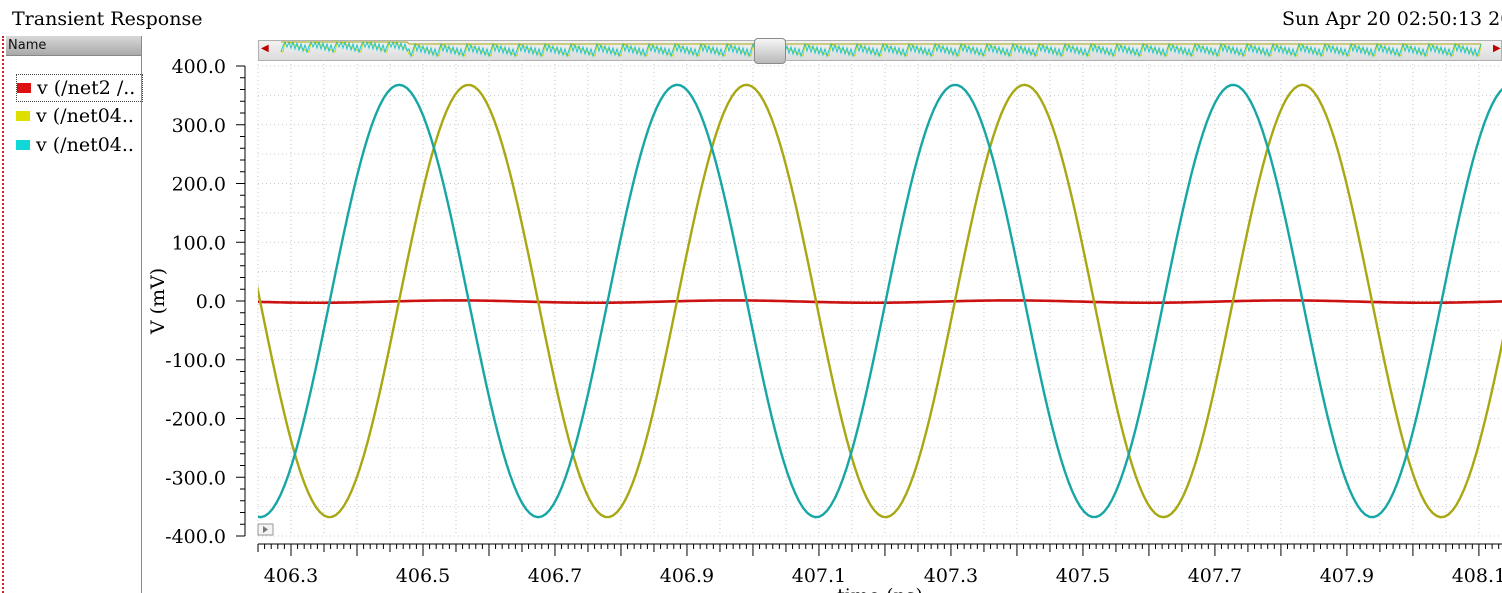  What do you see at coordinates (555, 576) in the screenshot?
I see `x-tick-label: 406.7` at bounding box center [555, 576].